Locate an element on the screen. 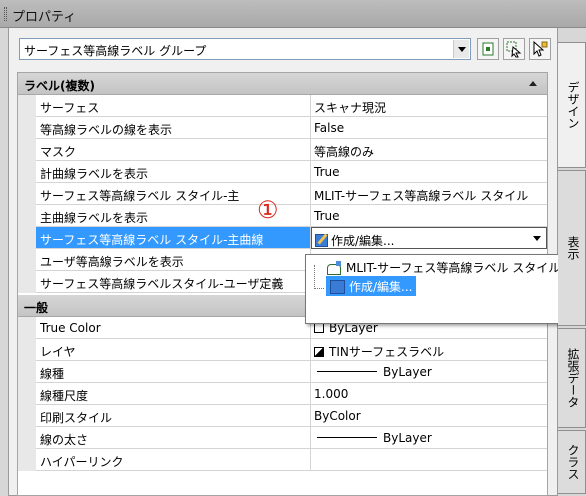  select-objects-button is located at coordinates (514, 49).